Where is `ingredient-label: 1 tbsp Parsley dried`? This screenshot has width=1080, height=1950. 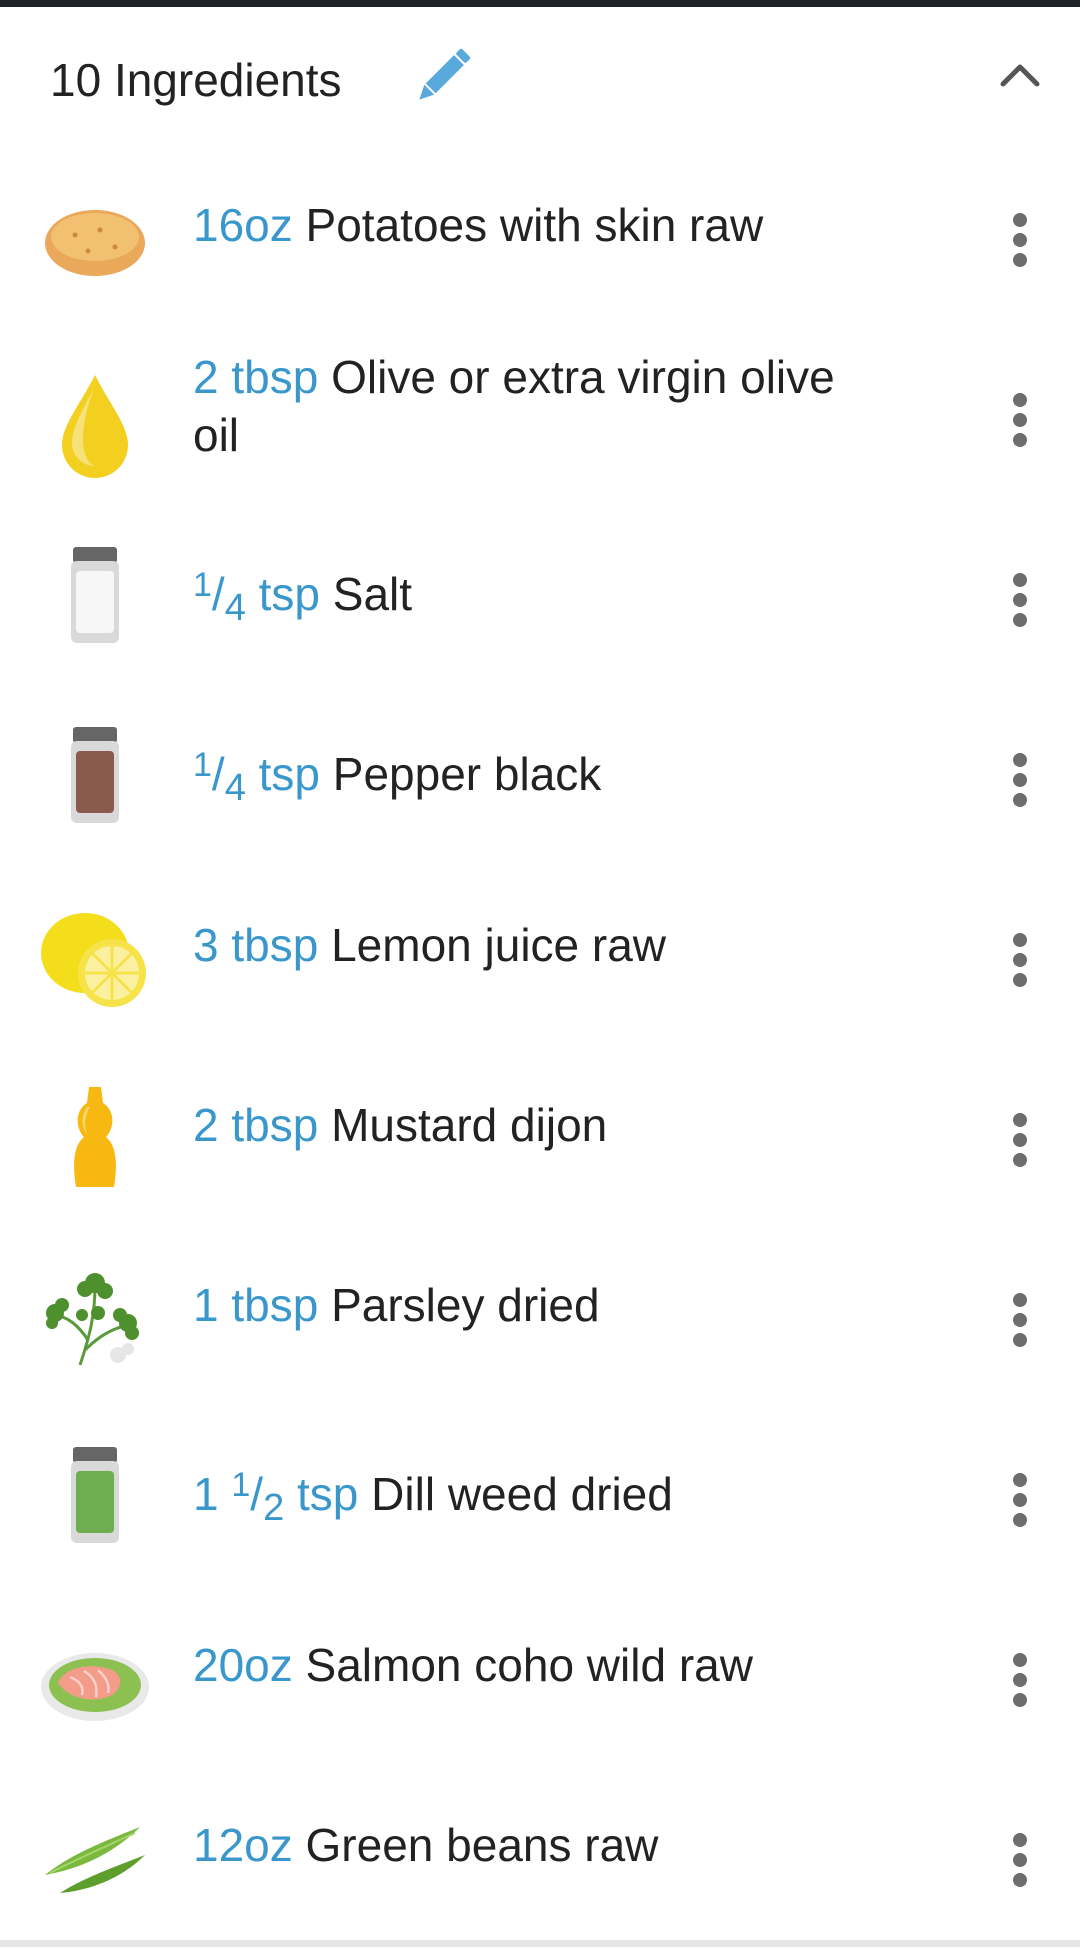 ingredient-label: 1 tbsp Parsley dried is located at coordinates (538, 1305).